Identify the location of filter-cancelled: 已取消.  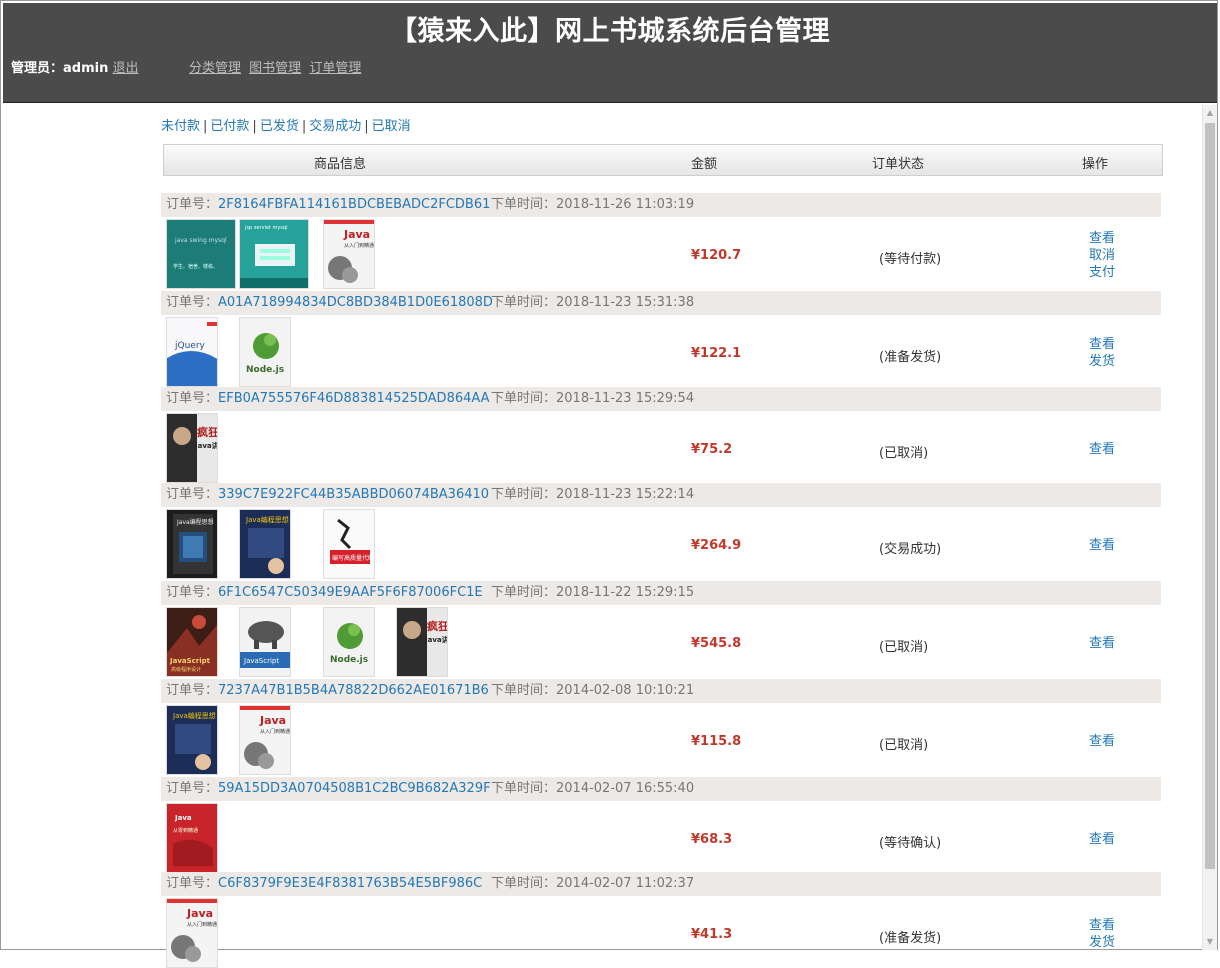
(391, 126).